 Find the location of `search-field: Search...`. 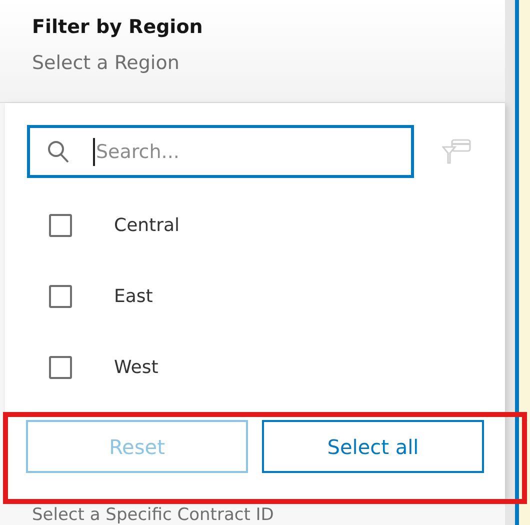

search-field: Search... is located at coordinates (220, 151).